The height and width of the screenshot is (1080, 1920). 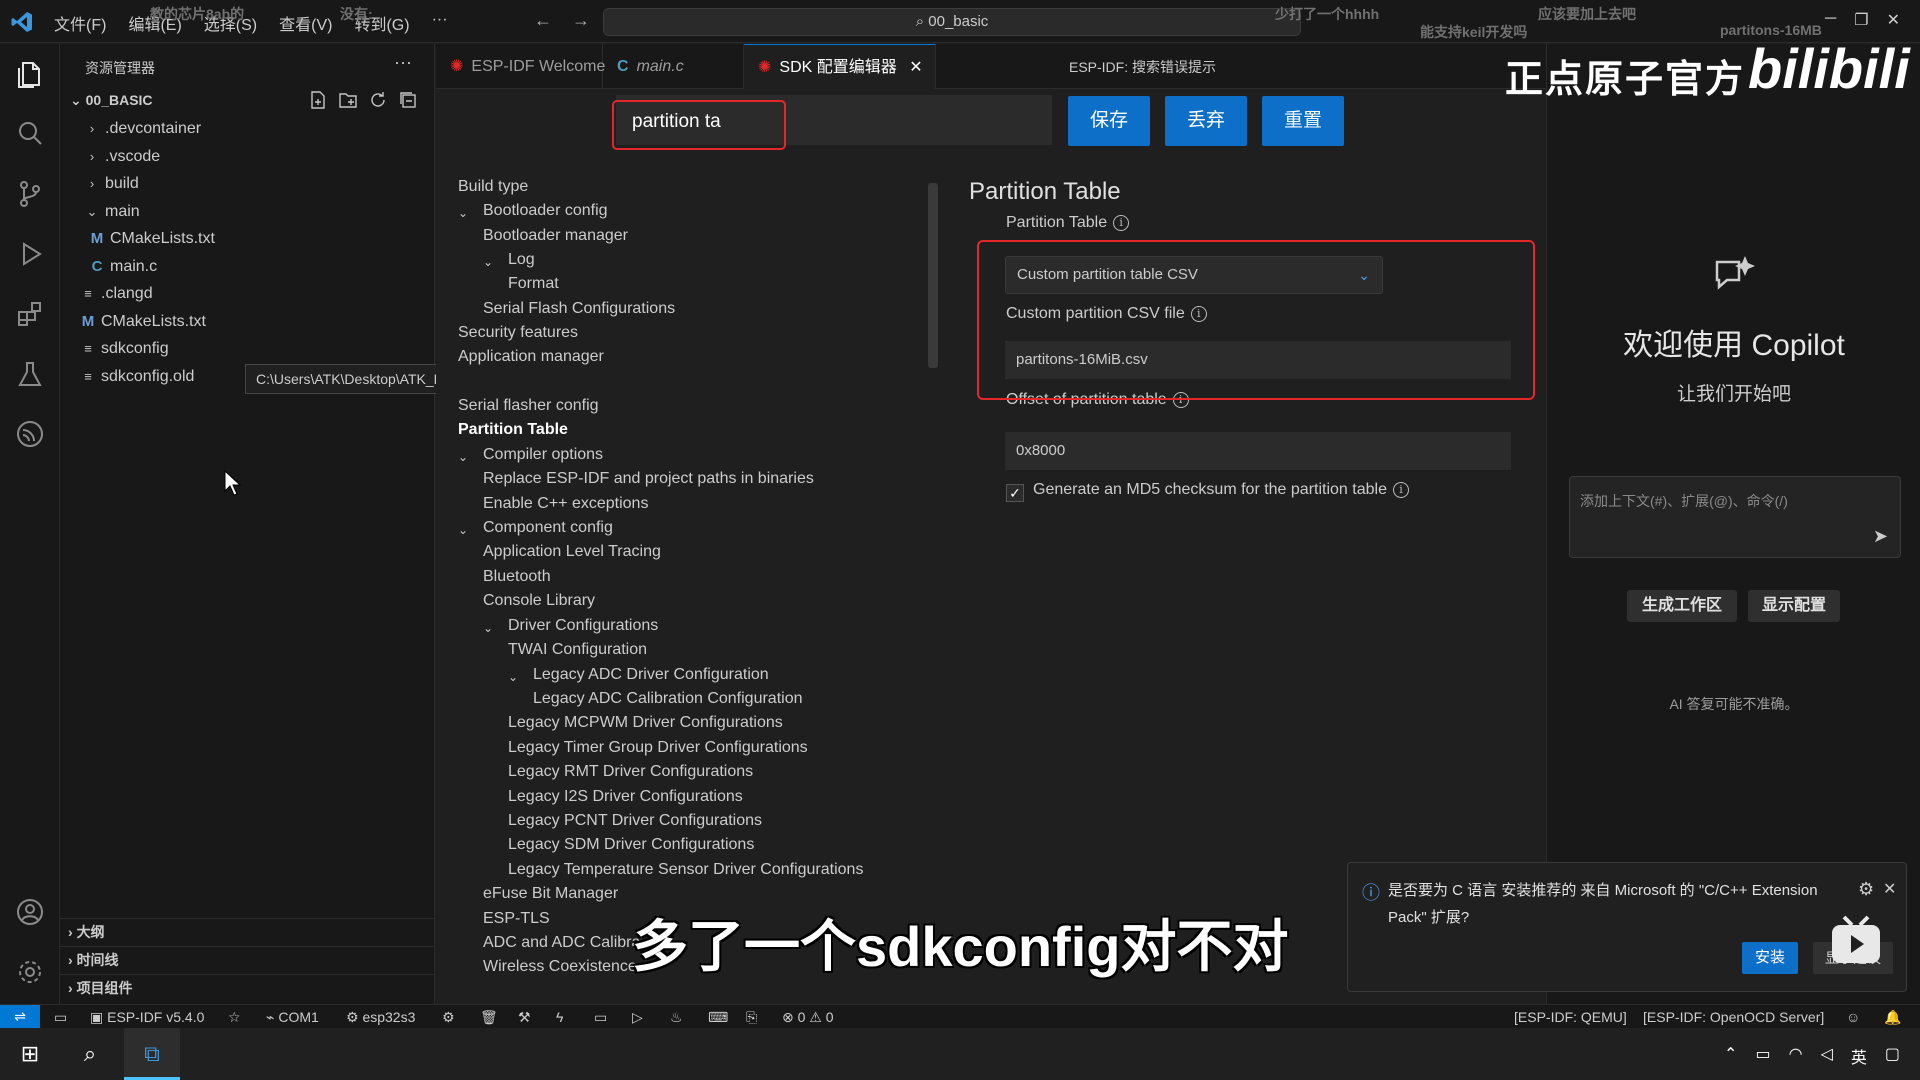 What do you see at coordinates (1830, 20) in the screenshot?
I see `minimize-icon: ─` at bounding box center [1830, 20].